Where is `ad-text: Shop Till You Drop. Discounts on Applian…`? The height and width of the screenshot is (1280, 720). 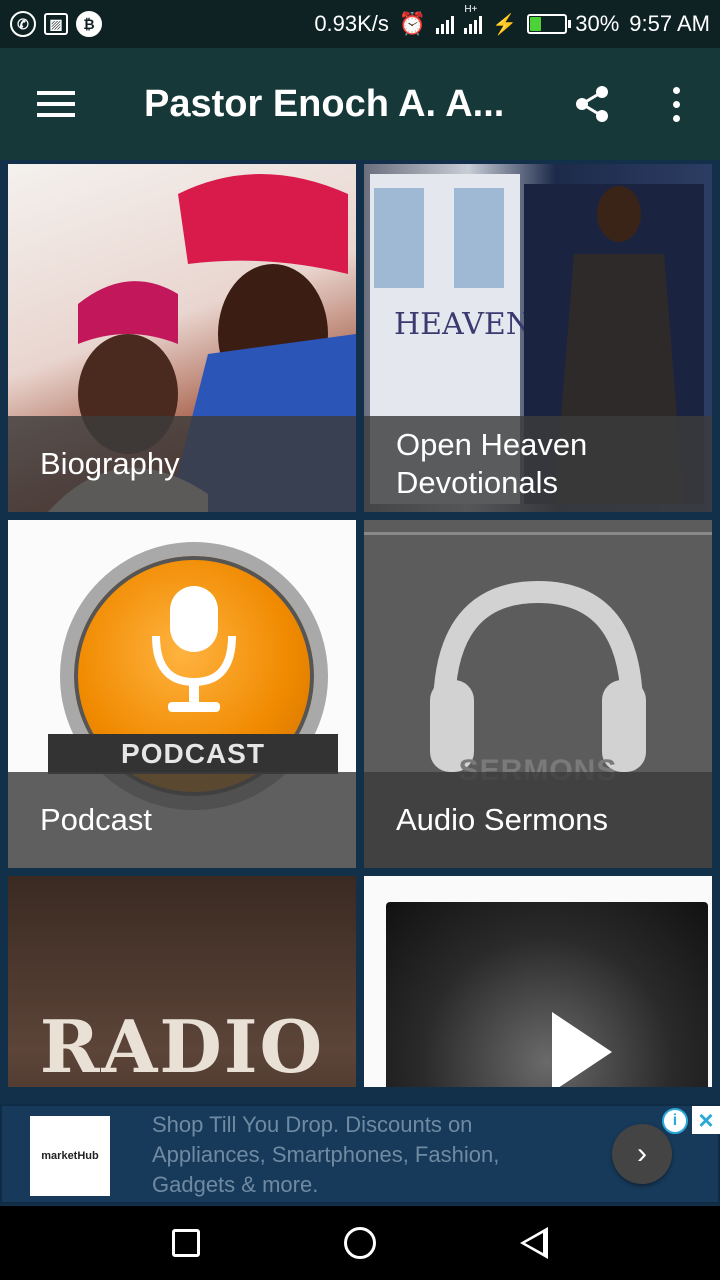 ad-text: Shop Till You Drop. Discounts on Applian… is located at coordinates (326, 1154).